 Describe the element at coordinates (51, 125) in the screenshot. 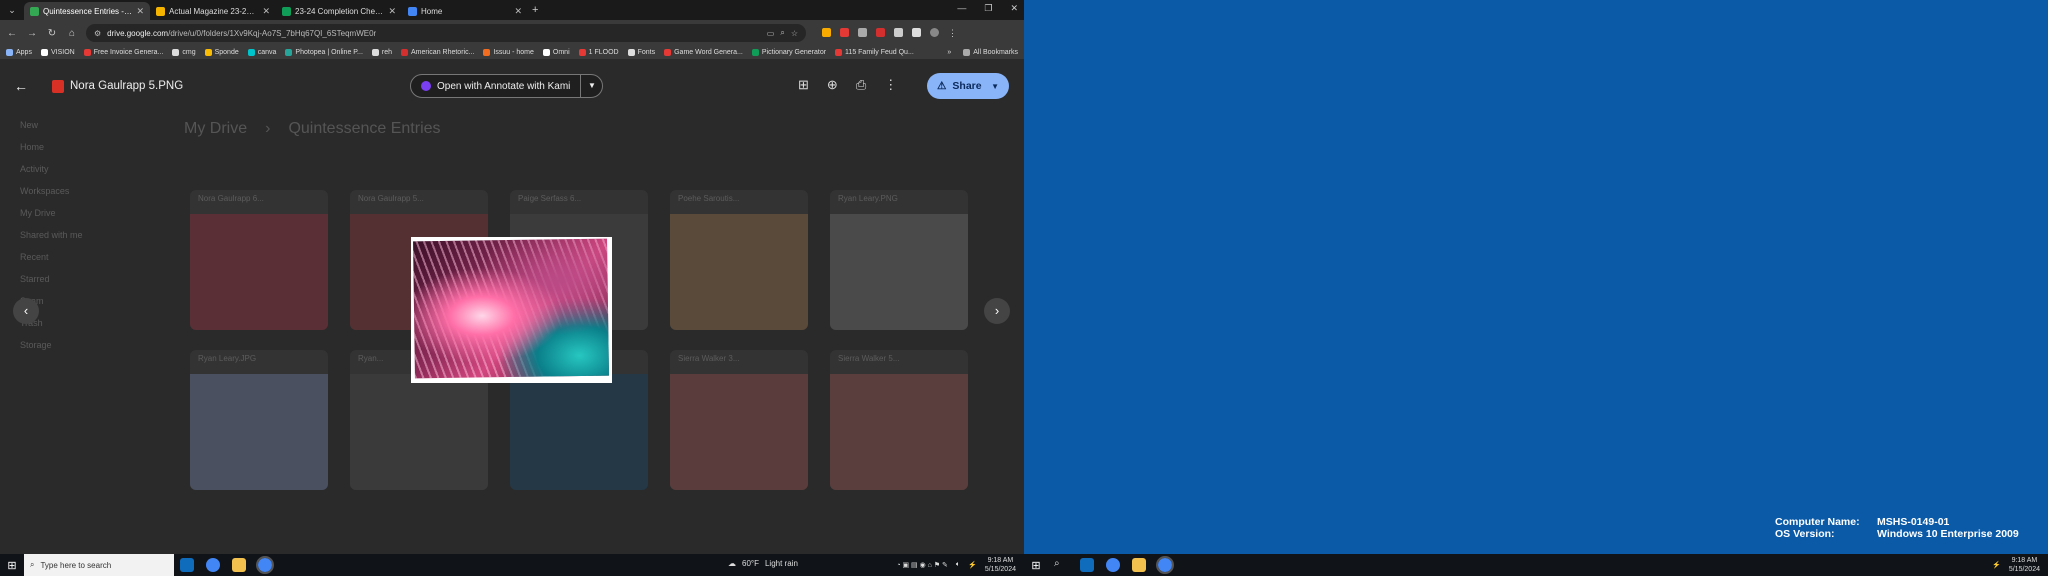

I see `sidebar-item: New` at that location.